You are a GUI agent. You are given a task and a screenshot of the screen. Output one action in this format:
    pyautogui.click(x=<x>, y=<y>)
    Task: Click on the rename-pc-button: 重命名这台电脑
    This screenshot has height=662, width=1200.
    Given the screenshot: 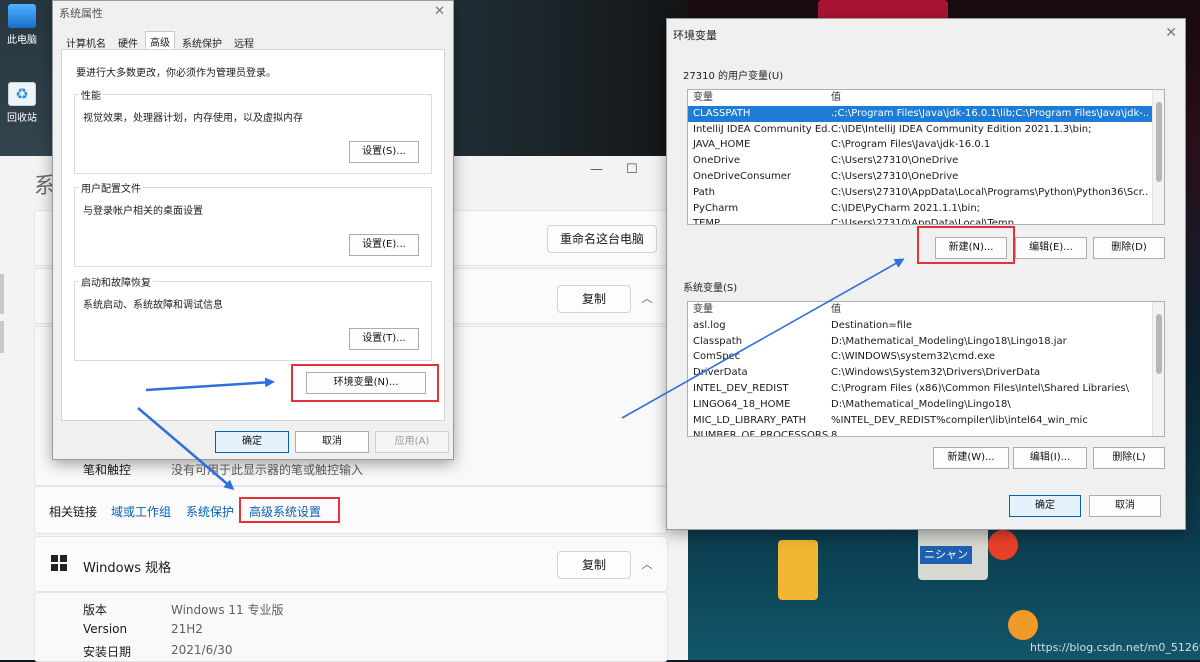 What is the action you would take?
    pyautogui.click(x=602, y=239)
    